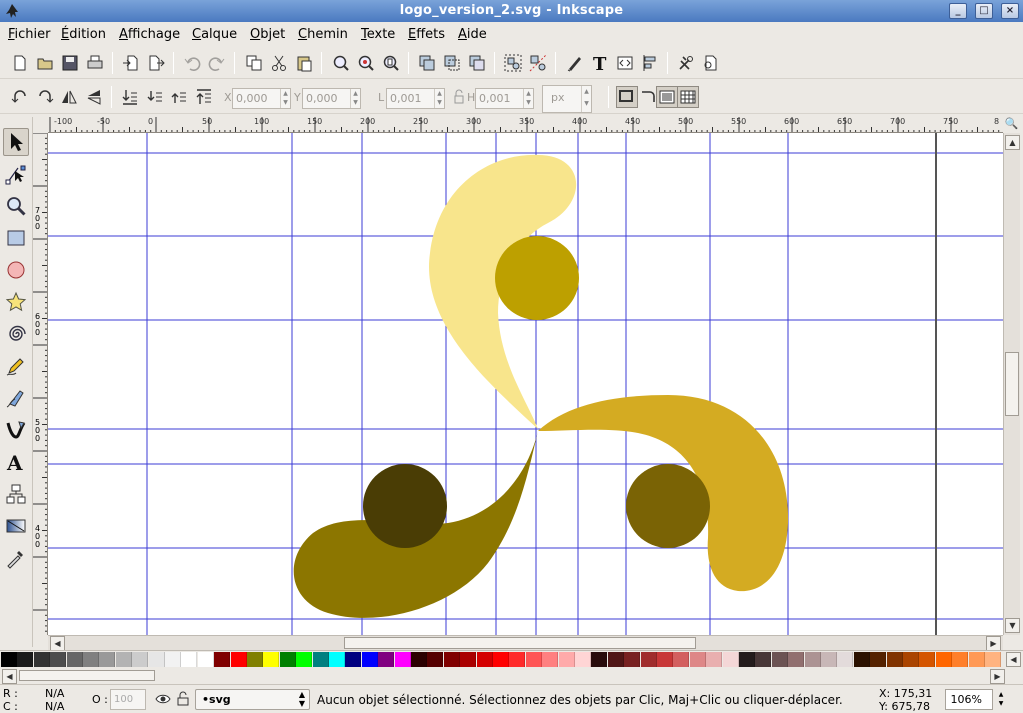 The width and height of the screenshot is (1023, 713). I want to click on zoom-page-icon, so click(391, 63).